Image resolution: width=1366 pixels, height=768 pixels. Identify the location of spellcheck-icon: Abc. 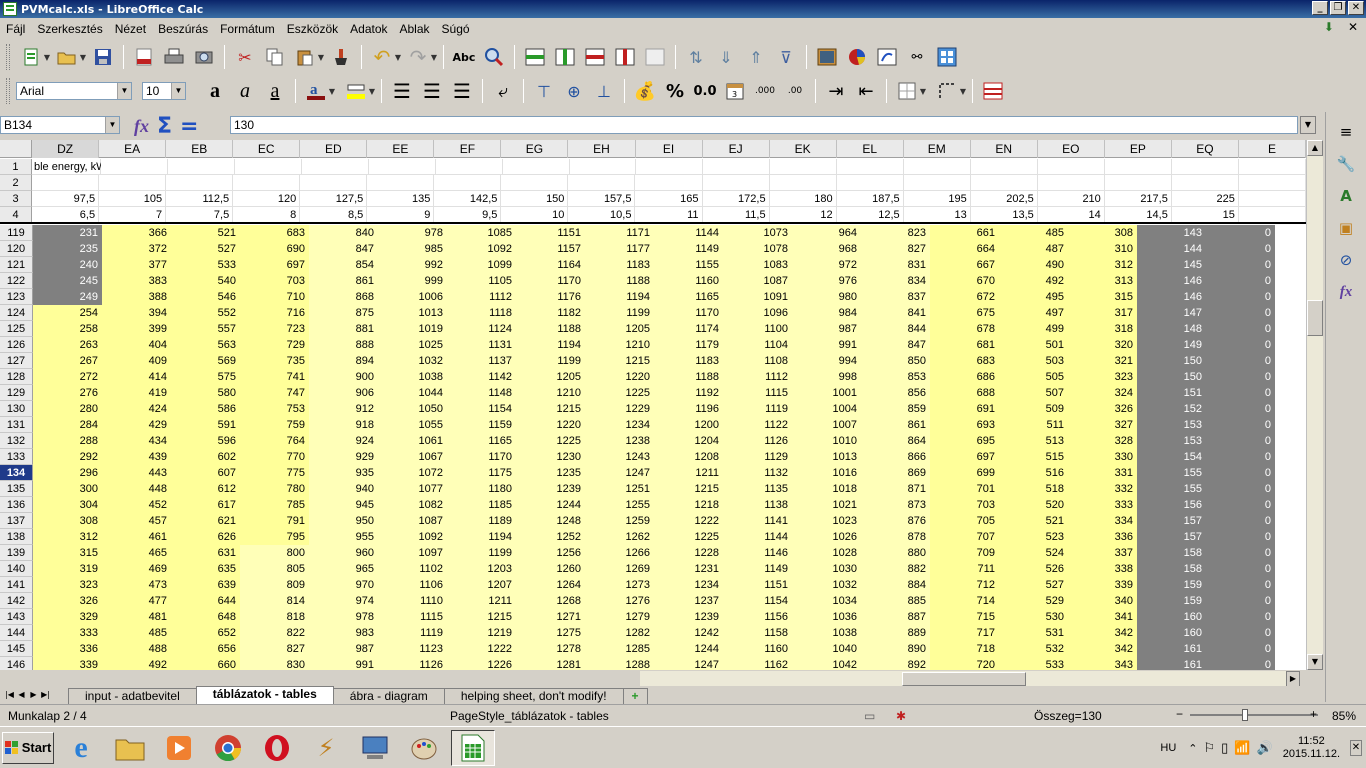
(464, 57).